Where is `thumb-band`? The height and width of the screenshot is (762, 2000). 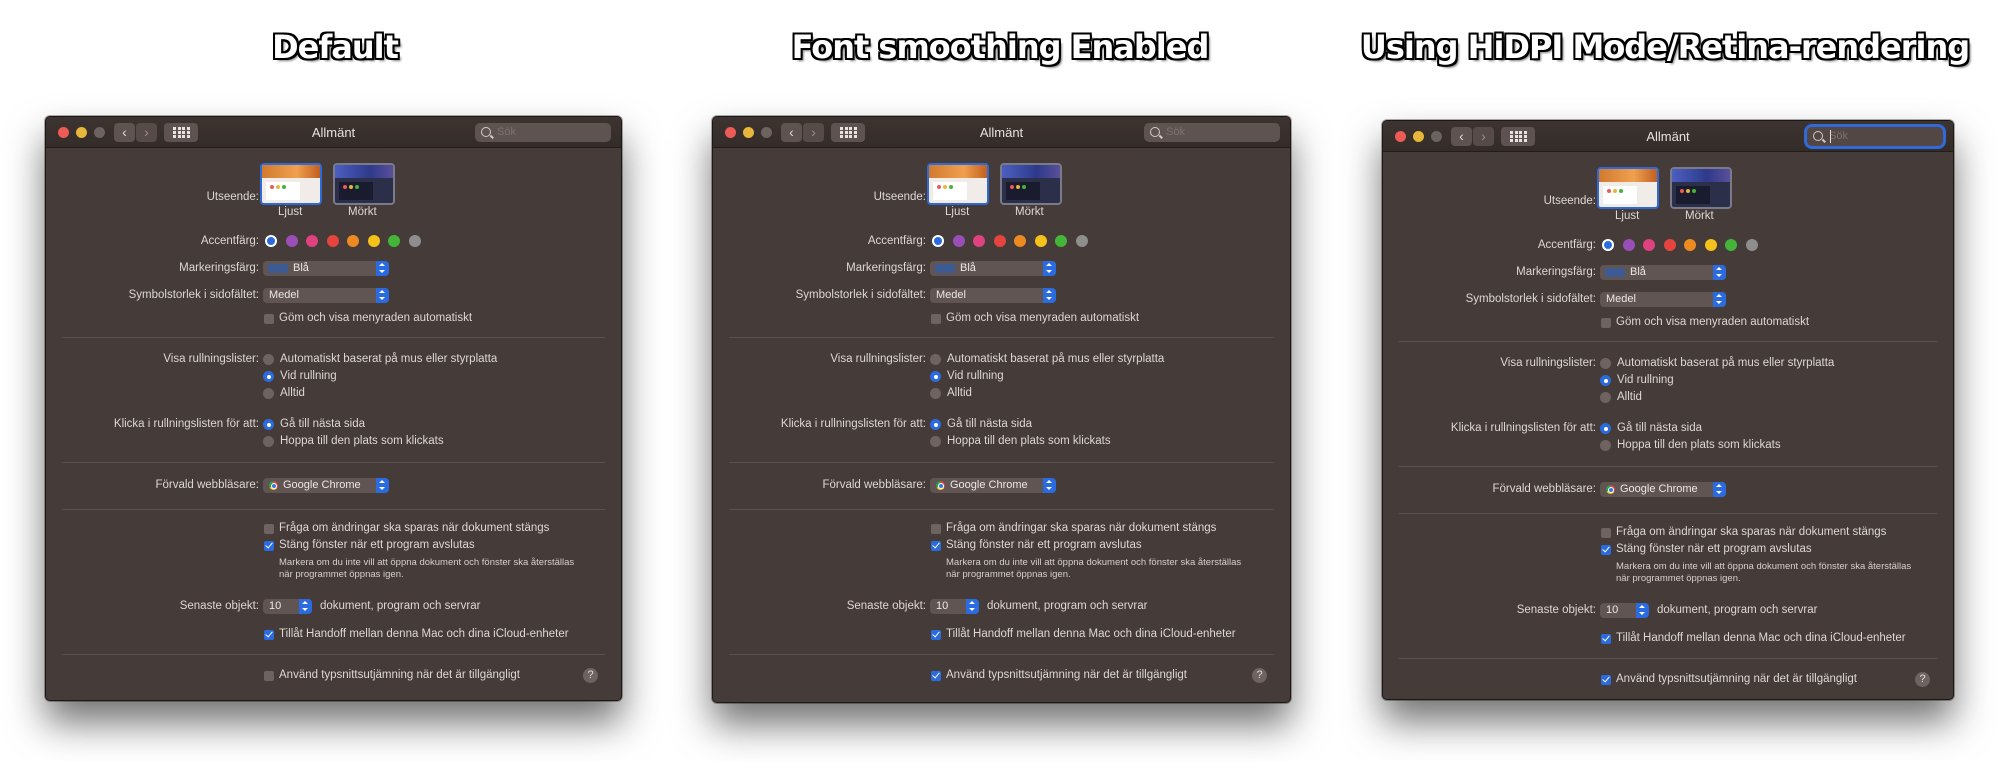
thumb-band is located at coordinates (1701, 175).